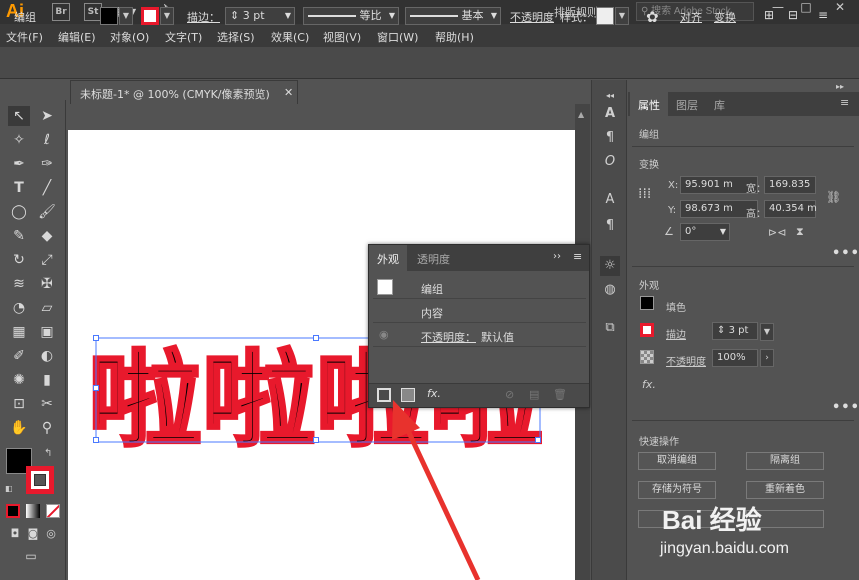 The width and height of the screenshot is (859, 580). Describe the element at coordinates (844, 102) in the screenshot. I see `panel-menu-icon: ≡` at that location.